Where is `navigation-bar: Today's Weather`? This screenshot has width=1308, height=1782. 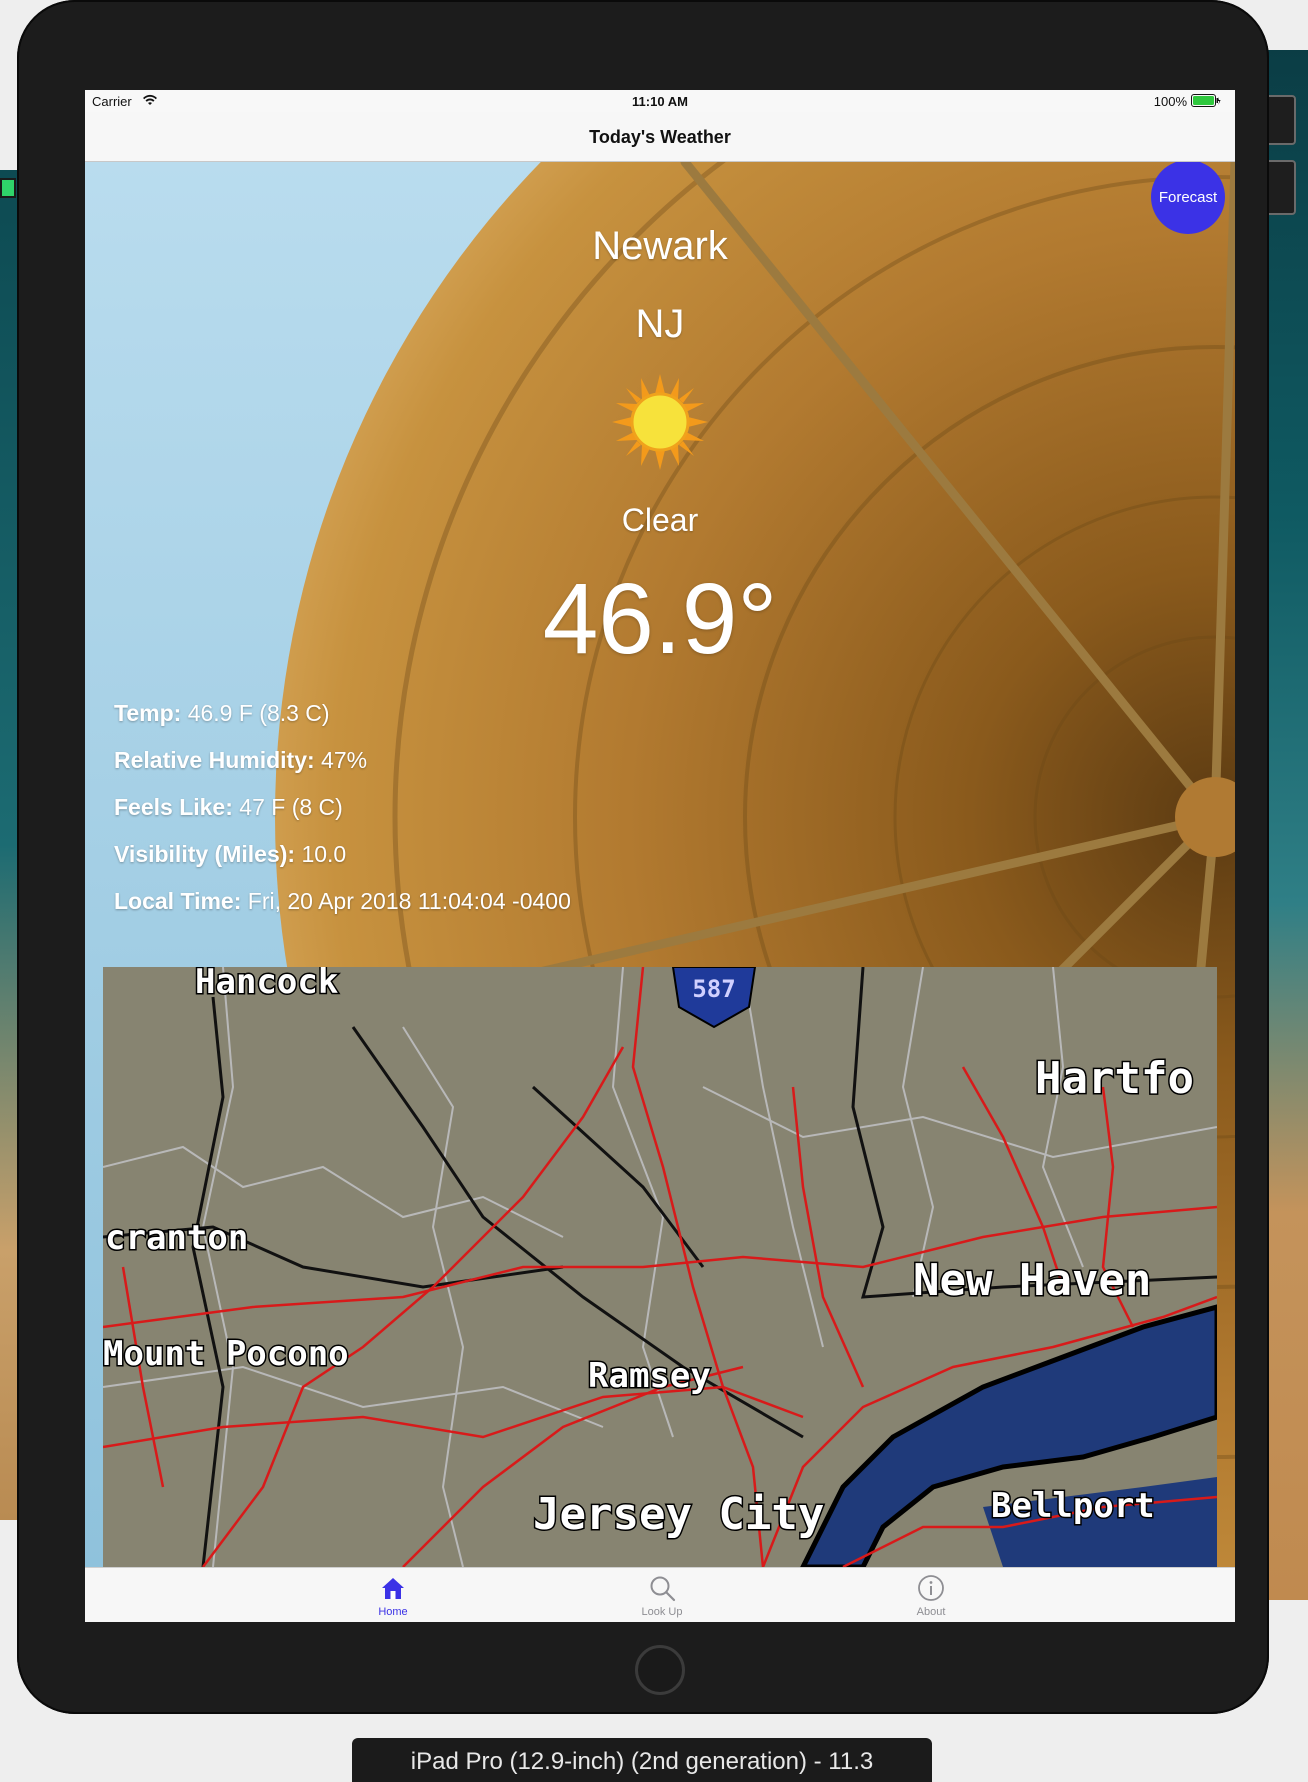
navigation-bar: Today's Weather is located at coordinates (660, 137).